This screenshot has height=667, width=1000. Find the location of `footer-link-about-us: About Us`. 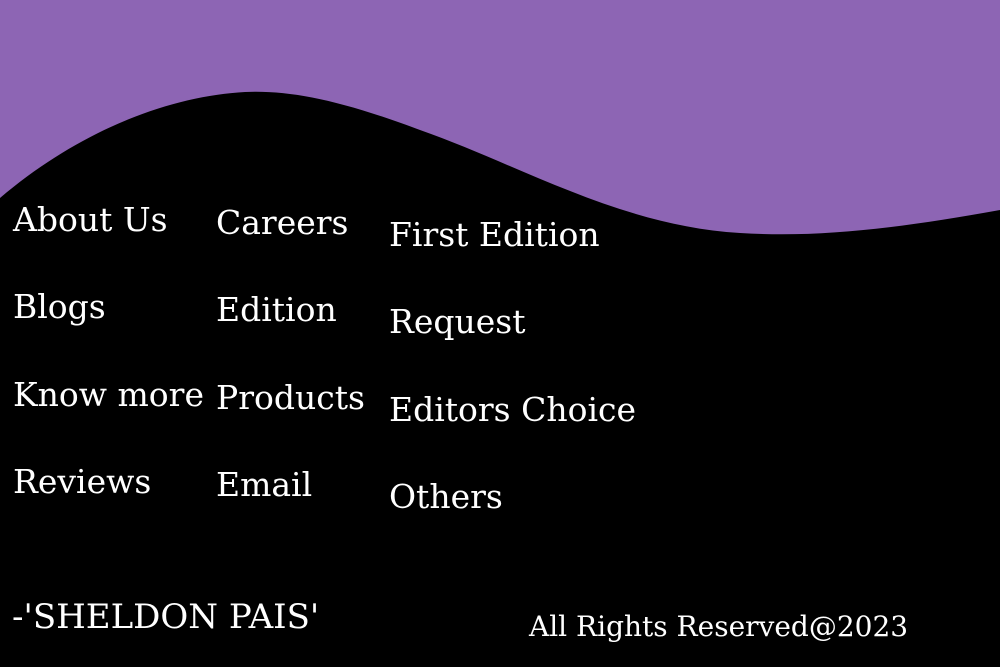

footer-link-about-us: About Us is located at coordinates (90, 219).